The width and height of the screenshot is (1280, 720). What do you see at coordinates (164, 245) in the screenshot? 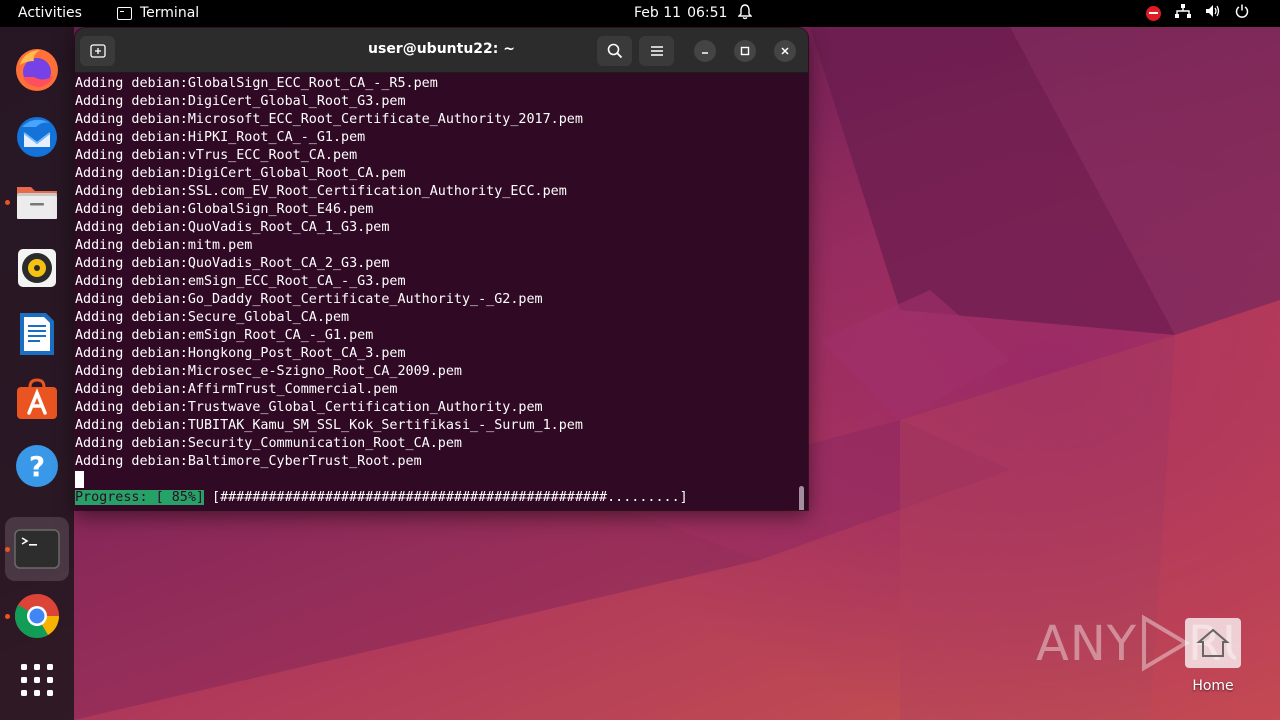
I see `terminal-line: Adding debian:mitm.pem` at bounding box center [164, 245].